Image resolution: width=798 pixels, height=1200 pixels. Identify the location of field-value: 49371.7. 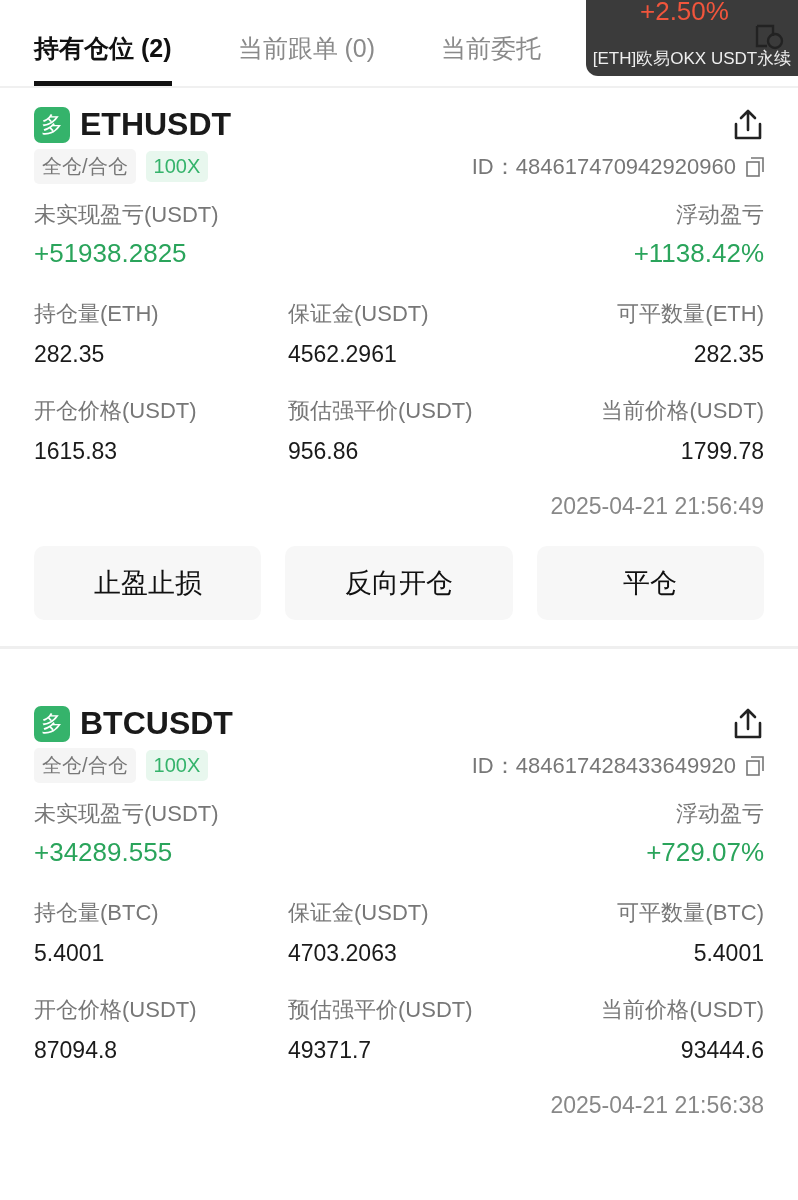
(330, 1050).